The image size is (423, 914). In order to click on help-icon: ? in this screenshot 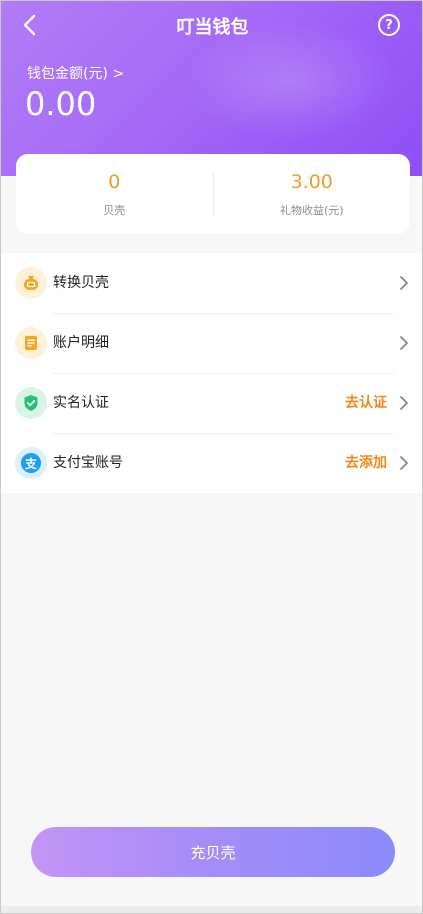, I will do `click(389, 25)`.